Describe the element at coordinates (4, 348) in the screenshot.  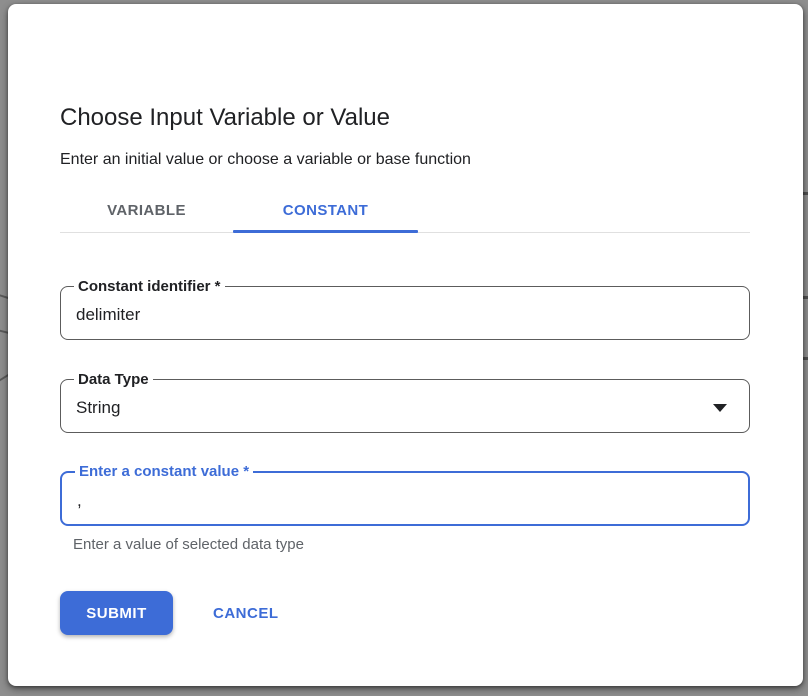
I see `backdrop-left-artifacts` at that location.